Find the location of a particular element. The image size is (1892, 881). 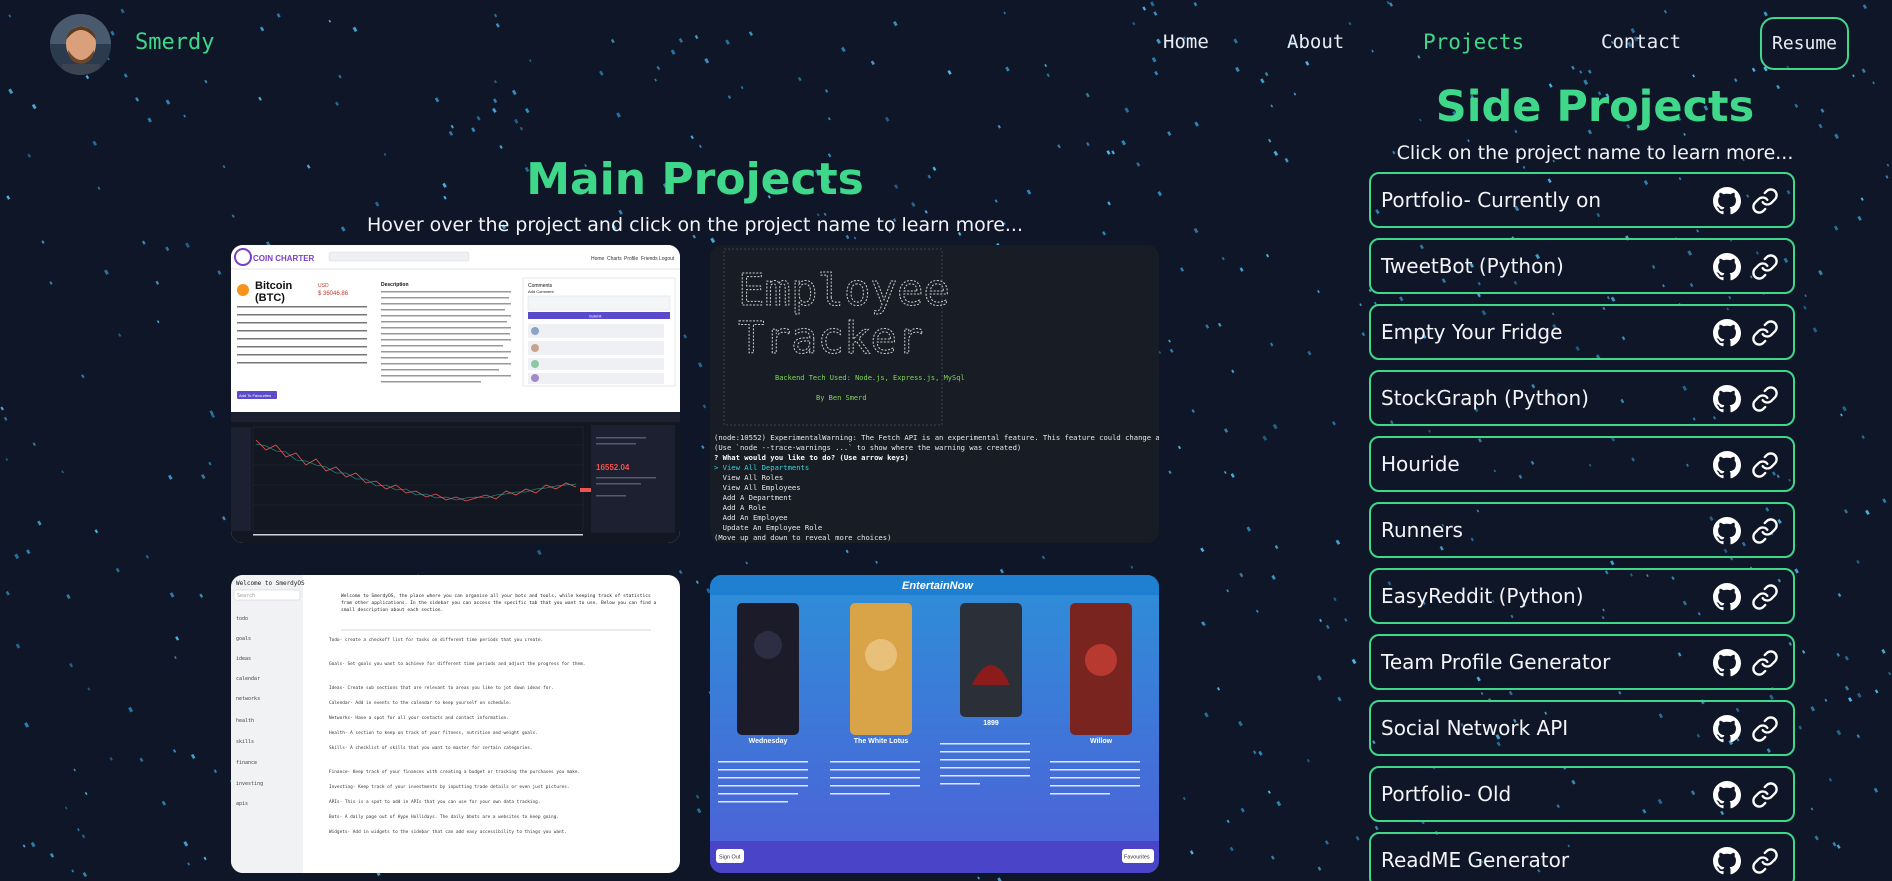

side-project-name: Runners is located at coordinates (1422, 530).